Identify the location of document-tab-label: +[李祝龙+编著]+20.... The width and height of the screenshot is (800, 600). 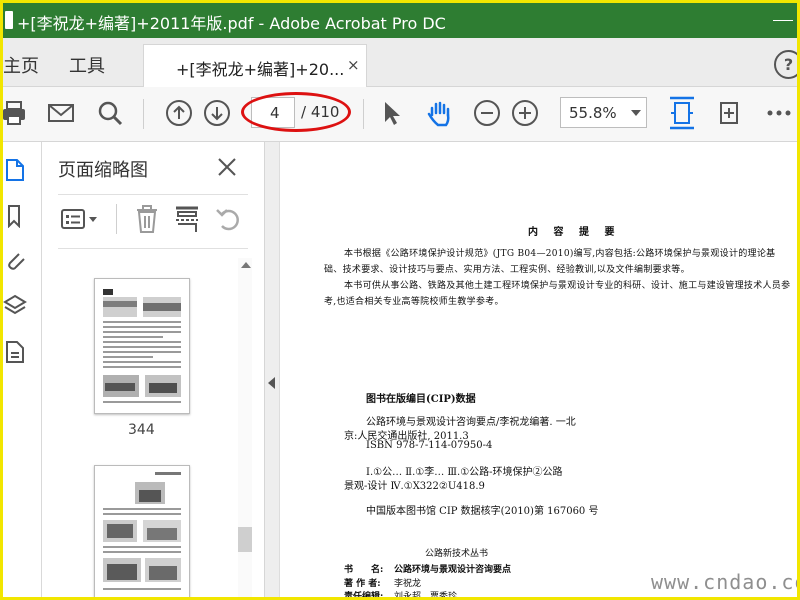
(260, 69).